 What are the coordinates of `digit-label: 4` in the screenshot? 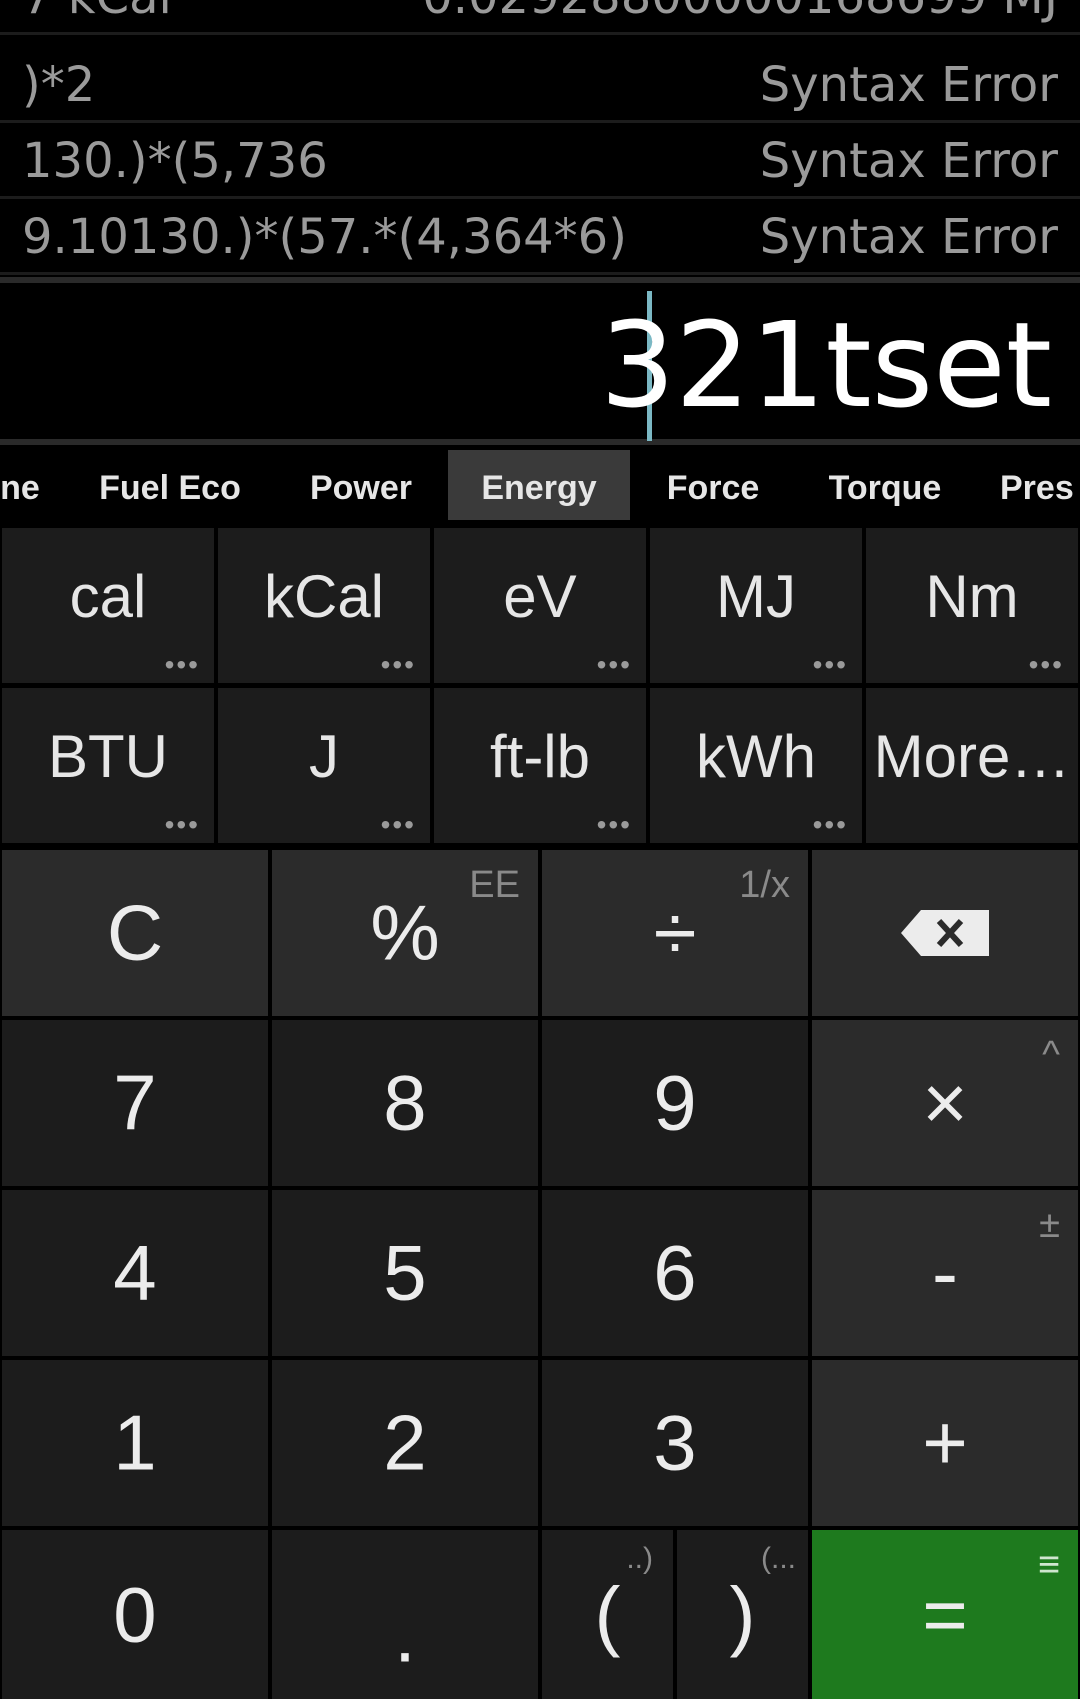 It's located at (135, 1272).